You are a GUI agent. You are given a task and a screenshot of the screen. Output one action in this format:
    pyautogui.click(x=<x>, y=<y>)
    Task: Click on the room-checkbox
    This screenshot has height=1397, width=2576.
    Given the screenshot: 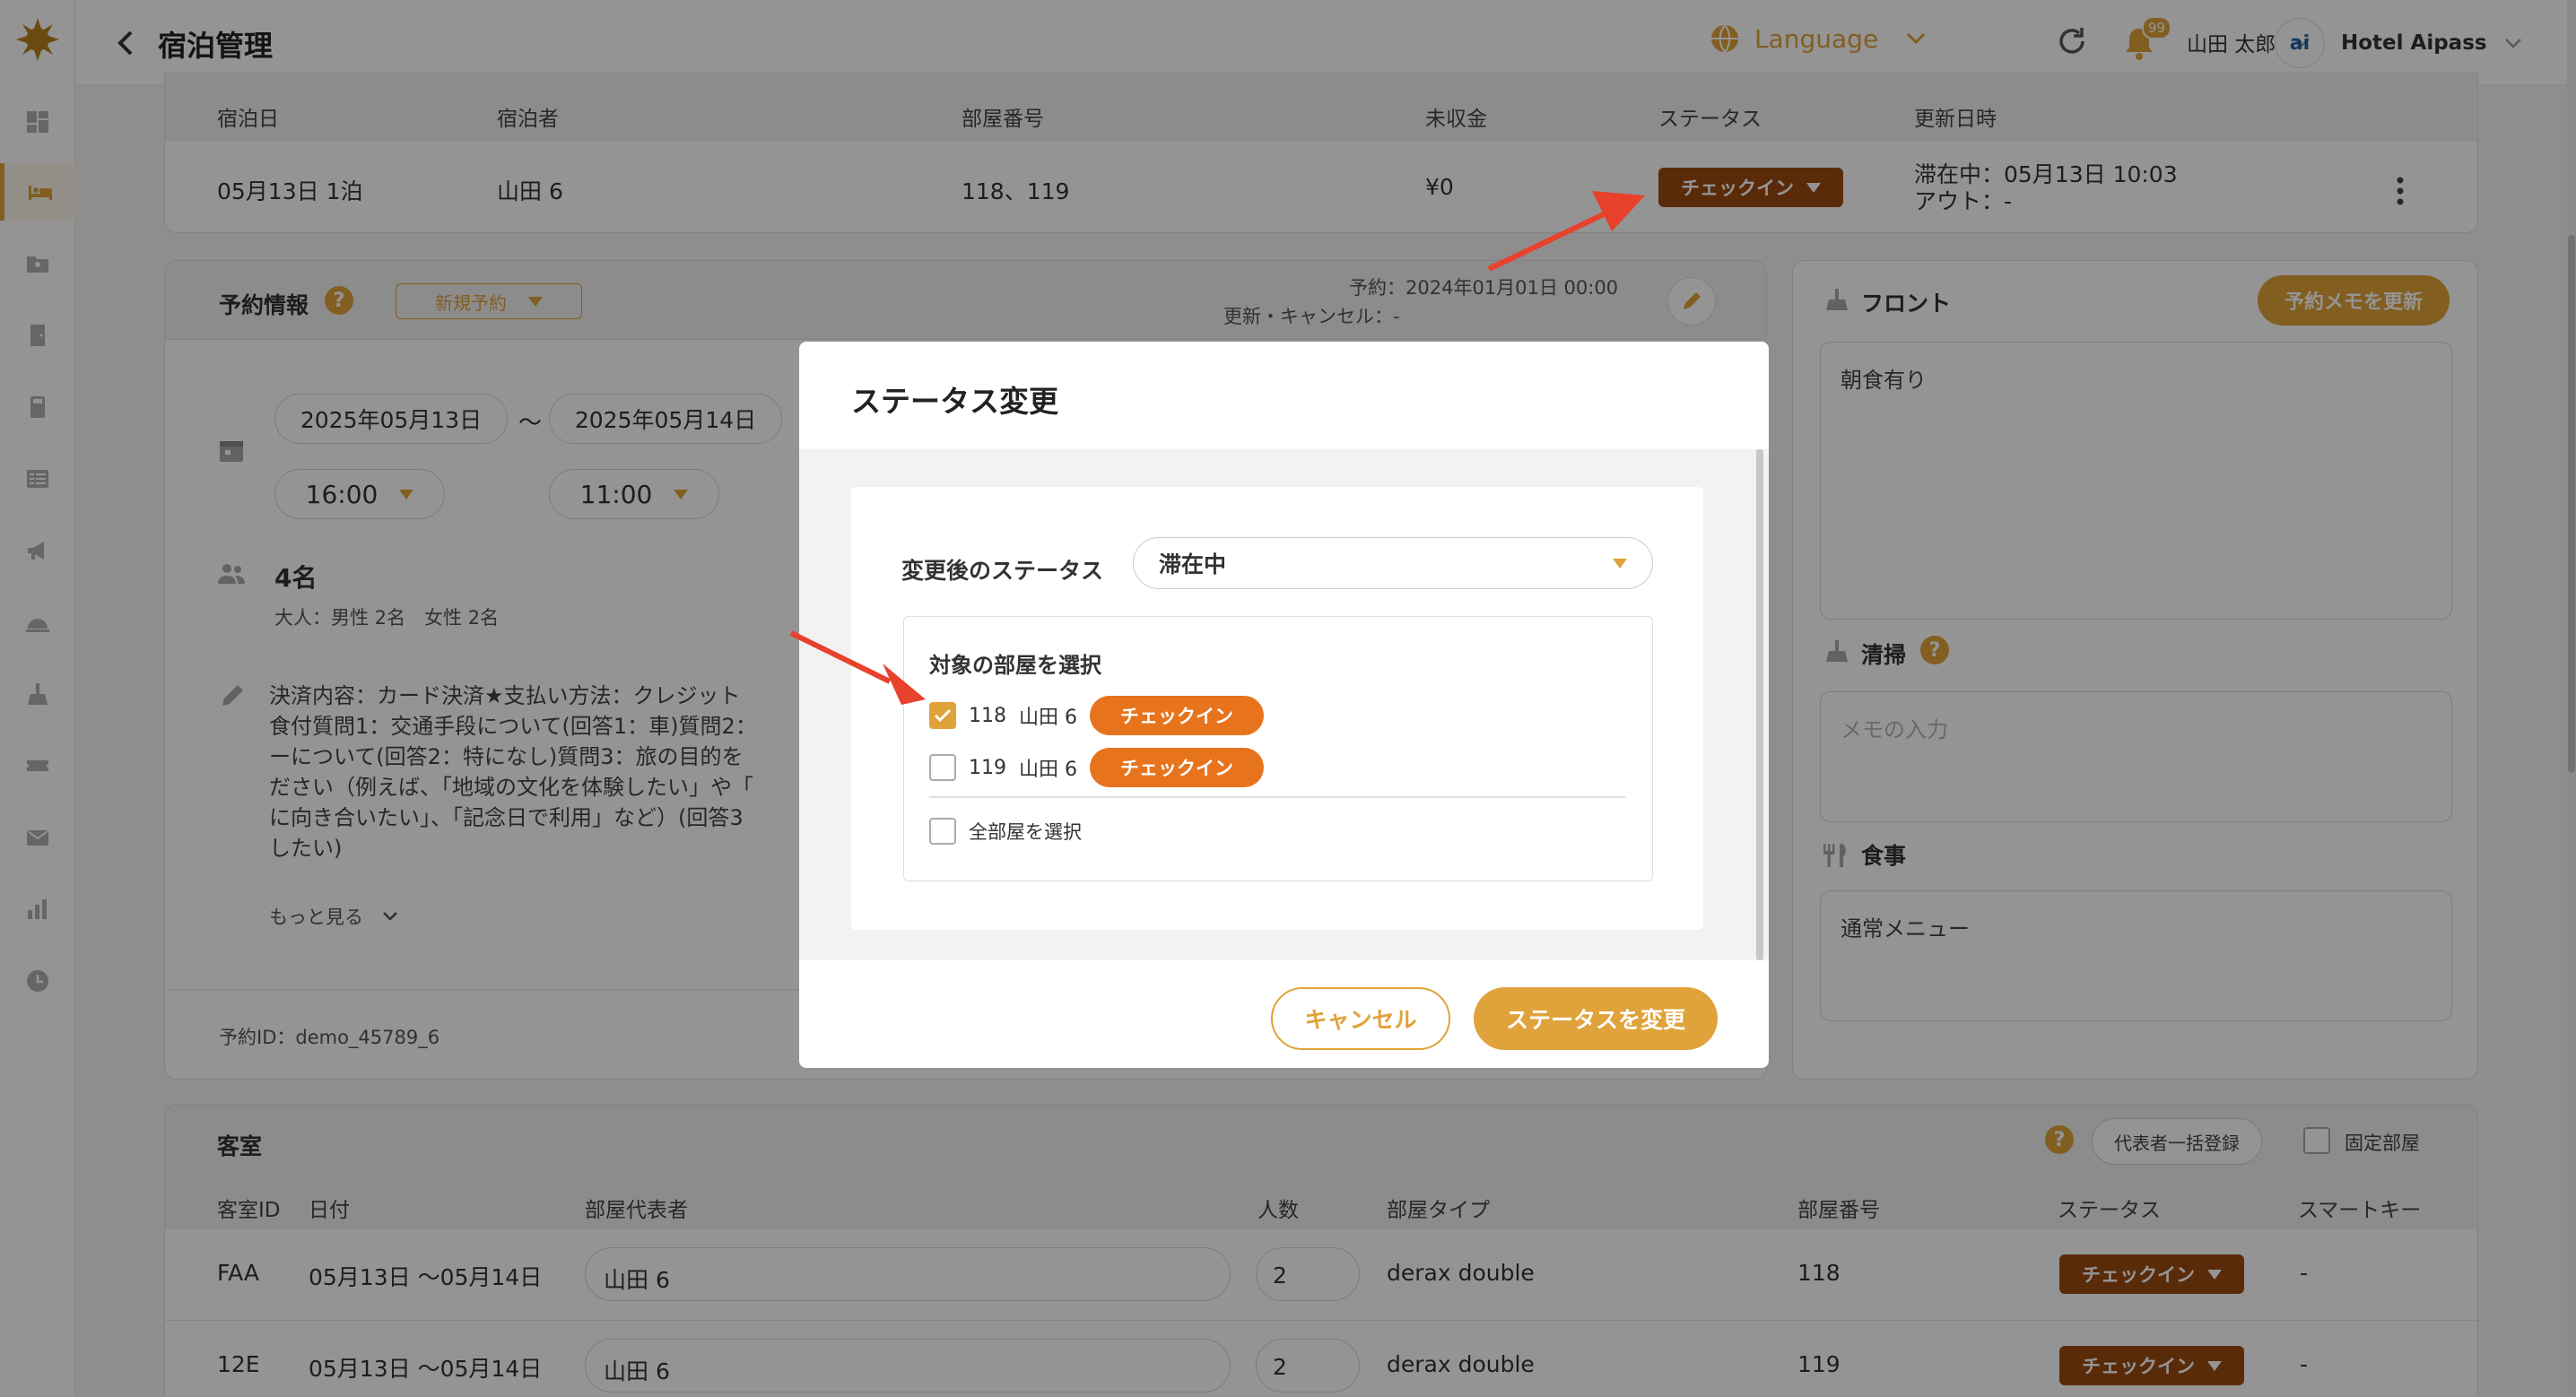 What is the action you would take?
    pyautogui.click(x=942, y=767)
    